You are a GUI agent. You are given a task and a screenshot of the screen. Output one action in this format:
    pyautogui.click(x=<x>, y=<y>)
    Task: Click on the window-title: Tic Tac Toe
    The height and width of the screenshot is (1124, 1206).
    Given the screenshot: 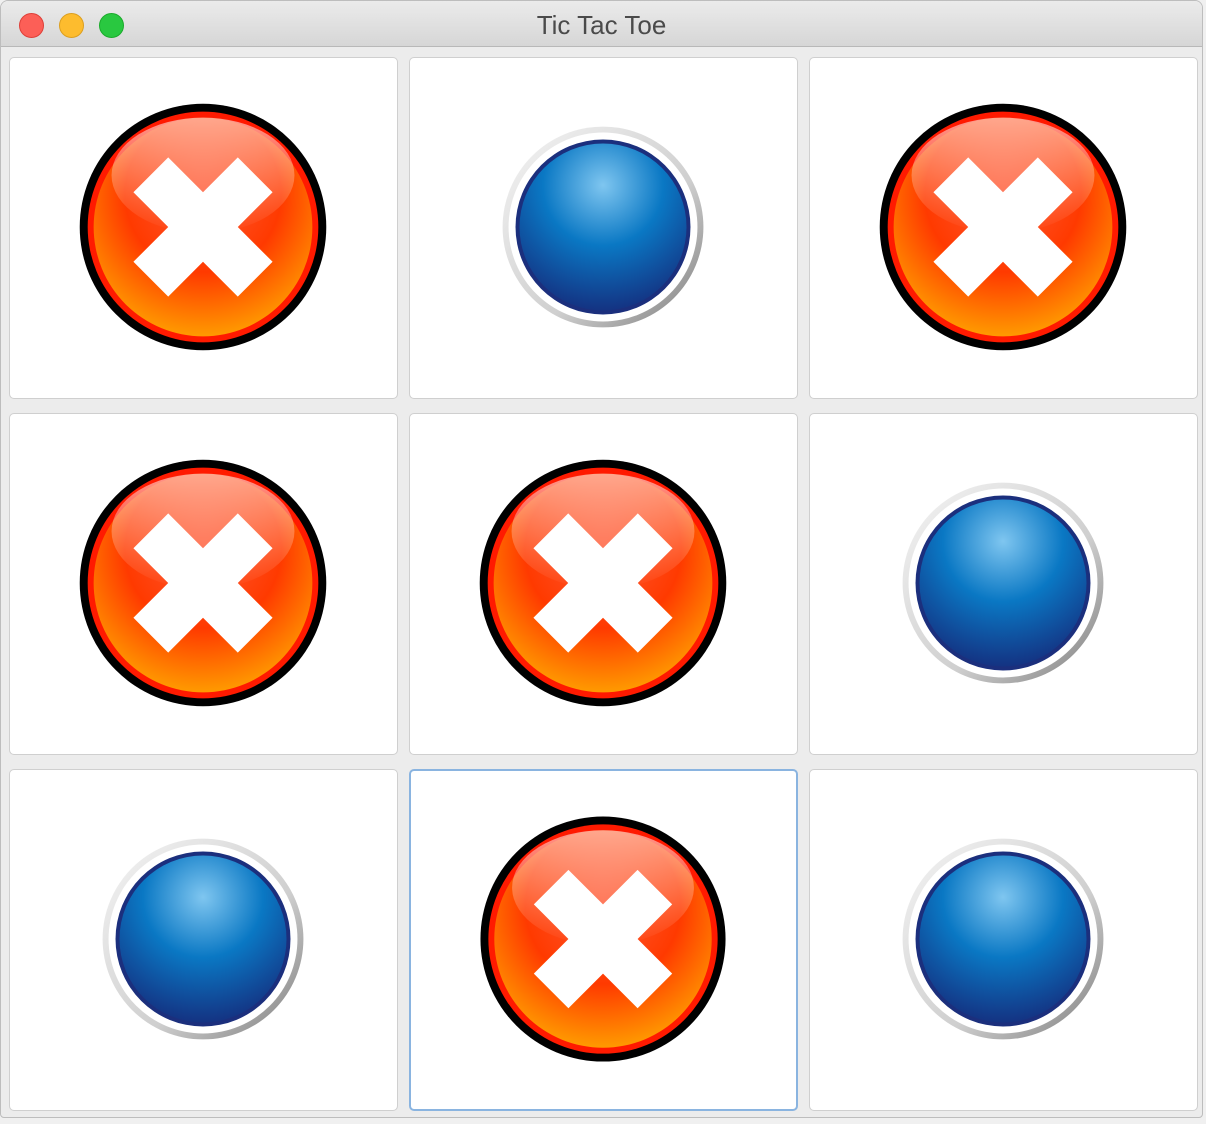 What is the action you would take?
    pyautogui.click(x=601, y=25)
    